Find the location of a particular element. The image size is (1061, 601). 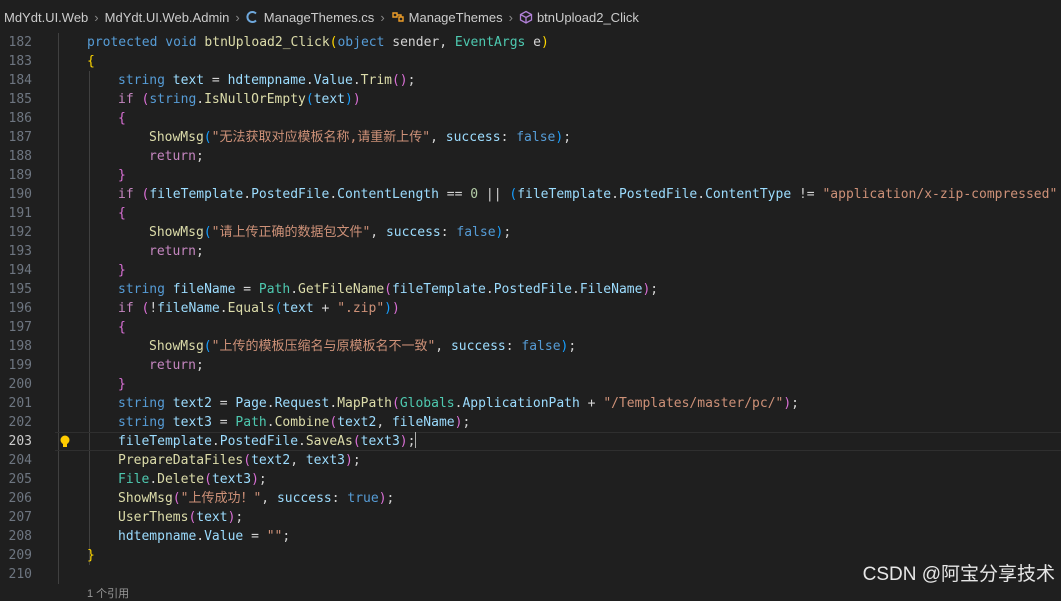

breadcrumb-label: ManageThemes is located at coordinates (455, 17).